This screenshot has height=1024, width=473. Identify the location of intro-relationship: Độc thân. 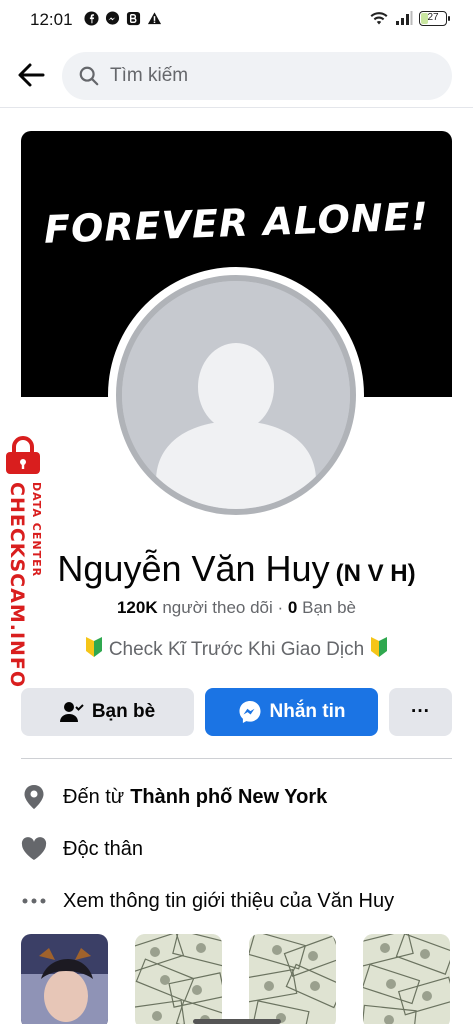
(236, 849).